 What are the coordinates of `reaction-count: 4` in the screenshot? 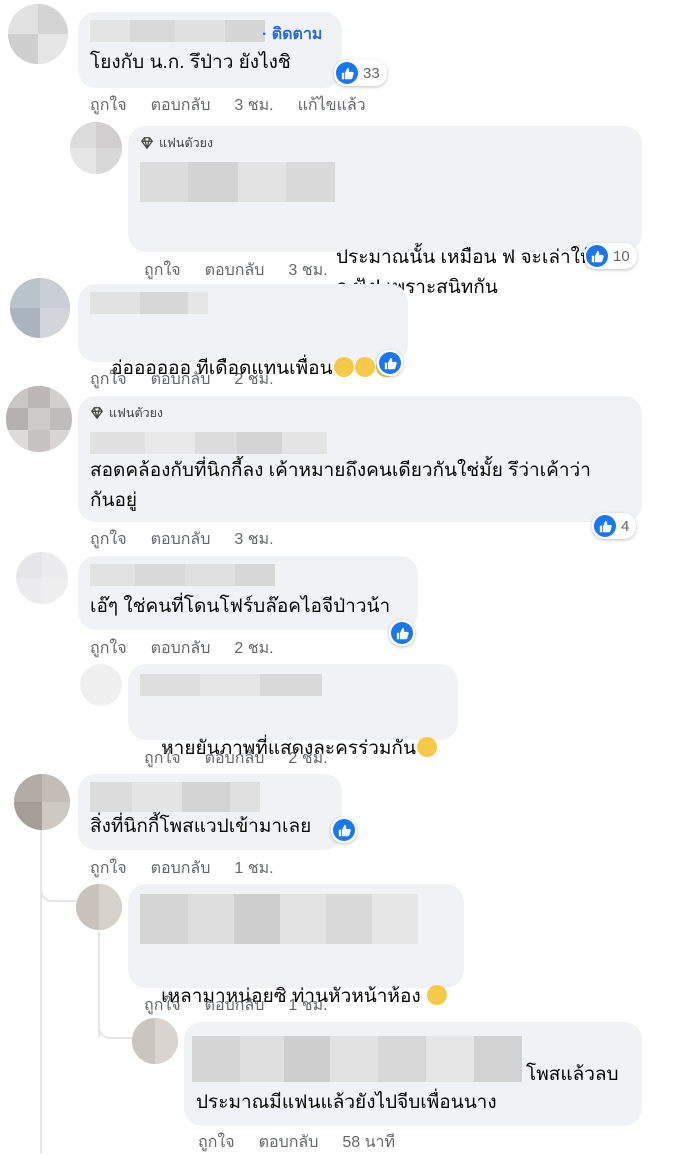 It's located at (614, 526).